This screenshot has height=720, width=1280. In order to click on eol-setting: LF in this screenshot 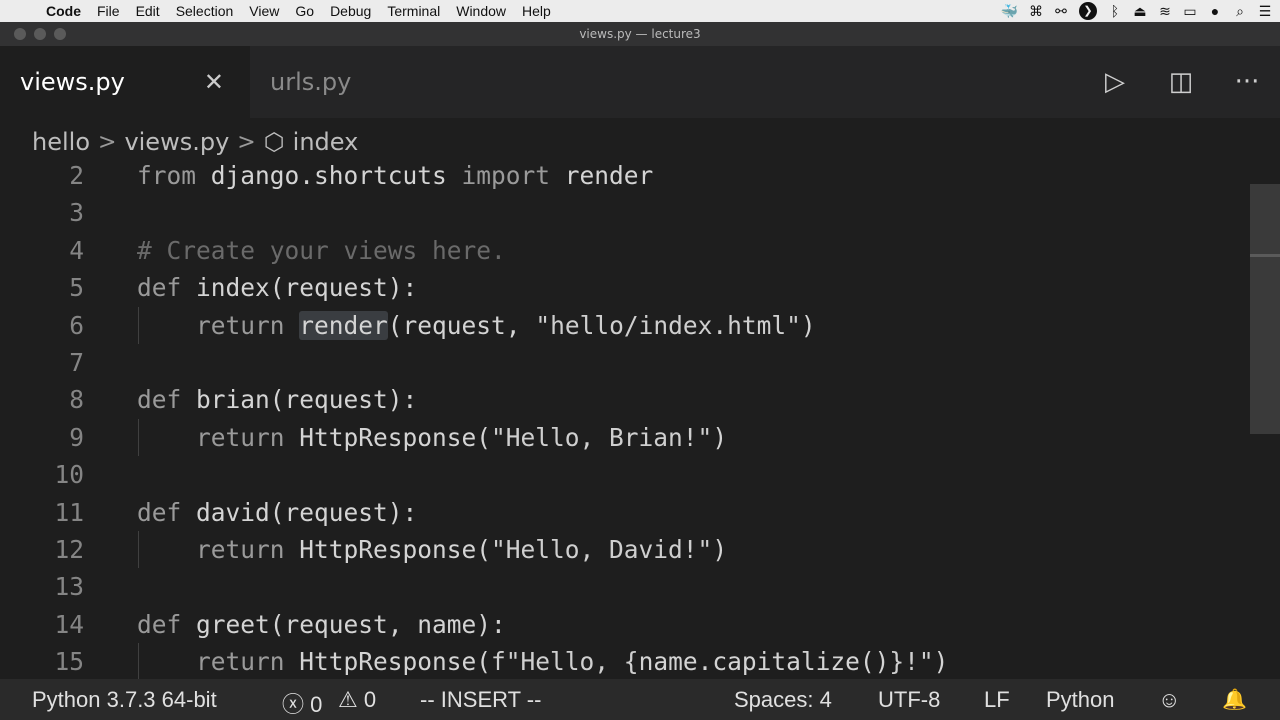, I will do `click(997, 700)`.